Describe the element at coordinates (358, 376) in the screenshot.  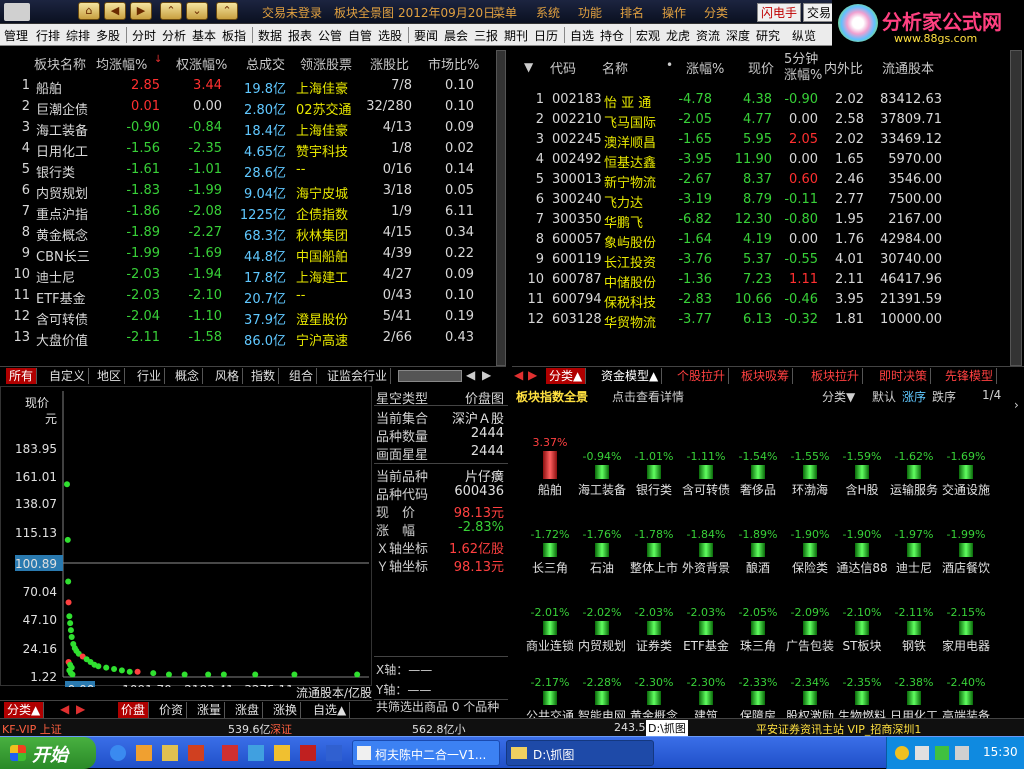
I see `sector-tab-8: 证监会行业` at that location.